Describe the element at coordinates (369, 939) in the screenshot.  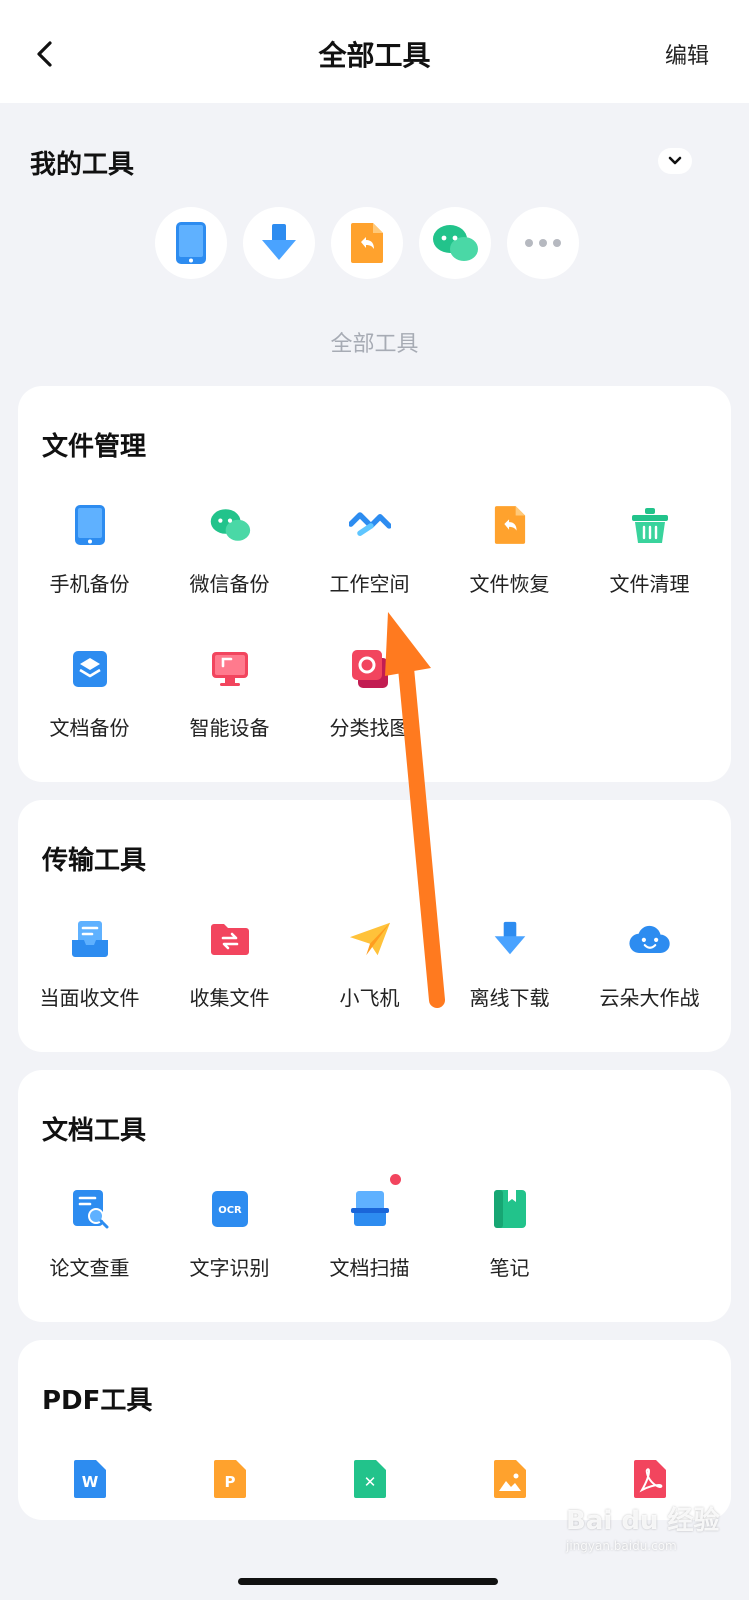
I see `paper-plane-icon` at that location.